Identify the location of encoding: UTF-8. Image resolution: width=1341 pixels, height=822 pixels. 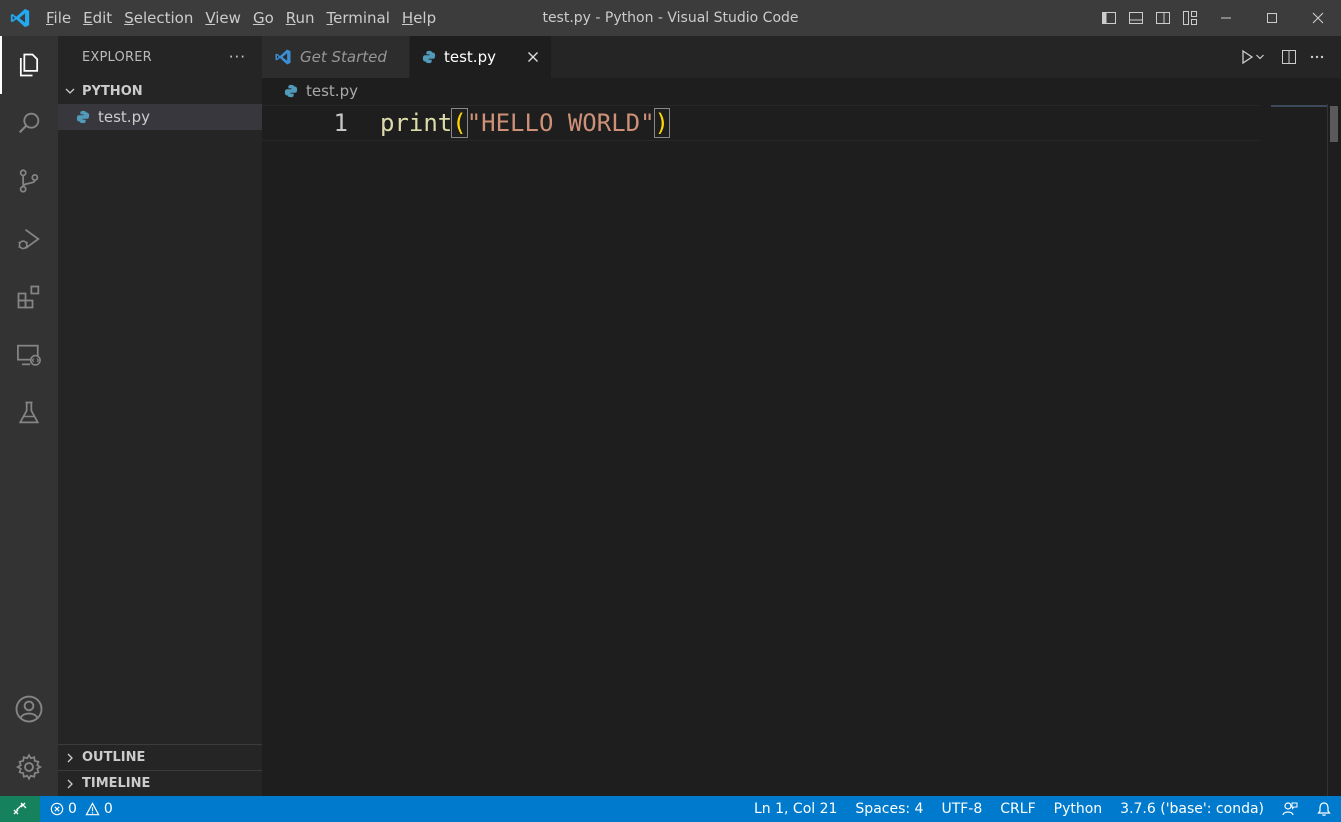
(961, 809).